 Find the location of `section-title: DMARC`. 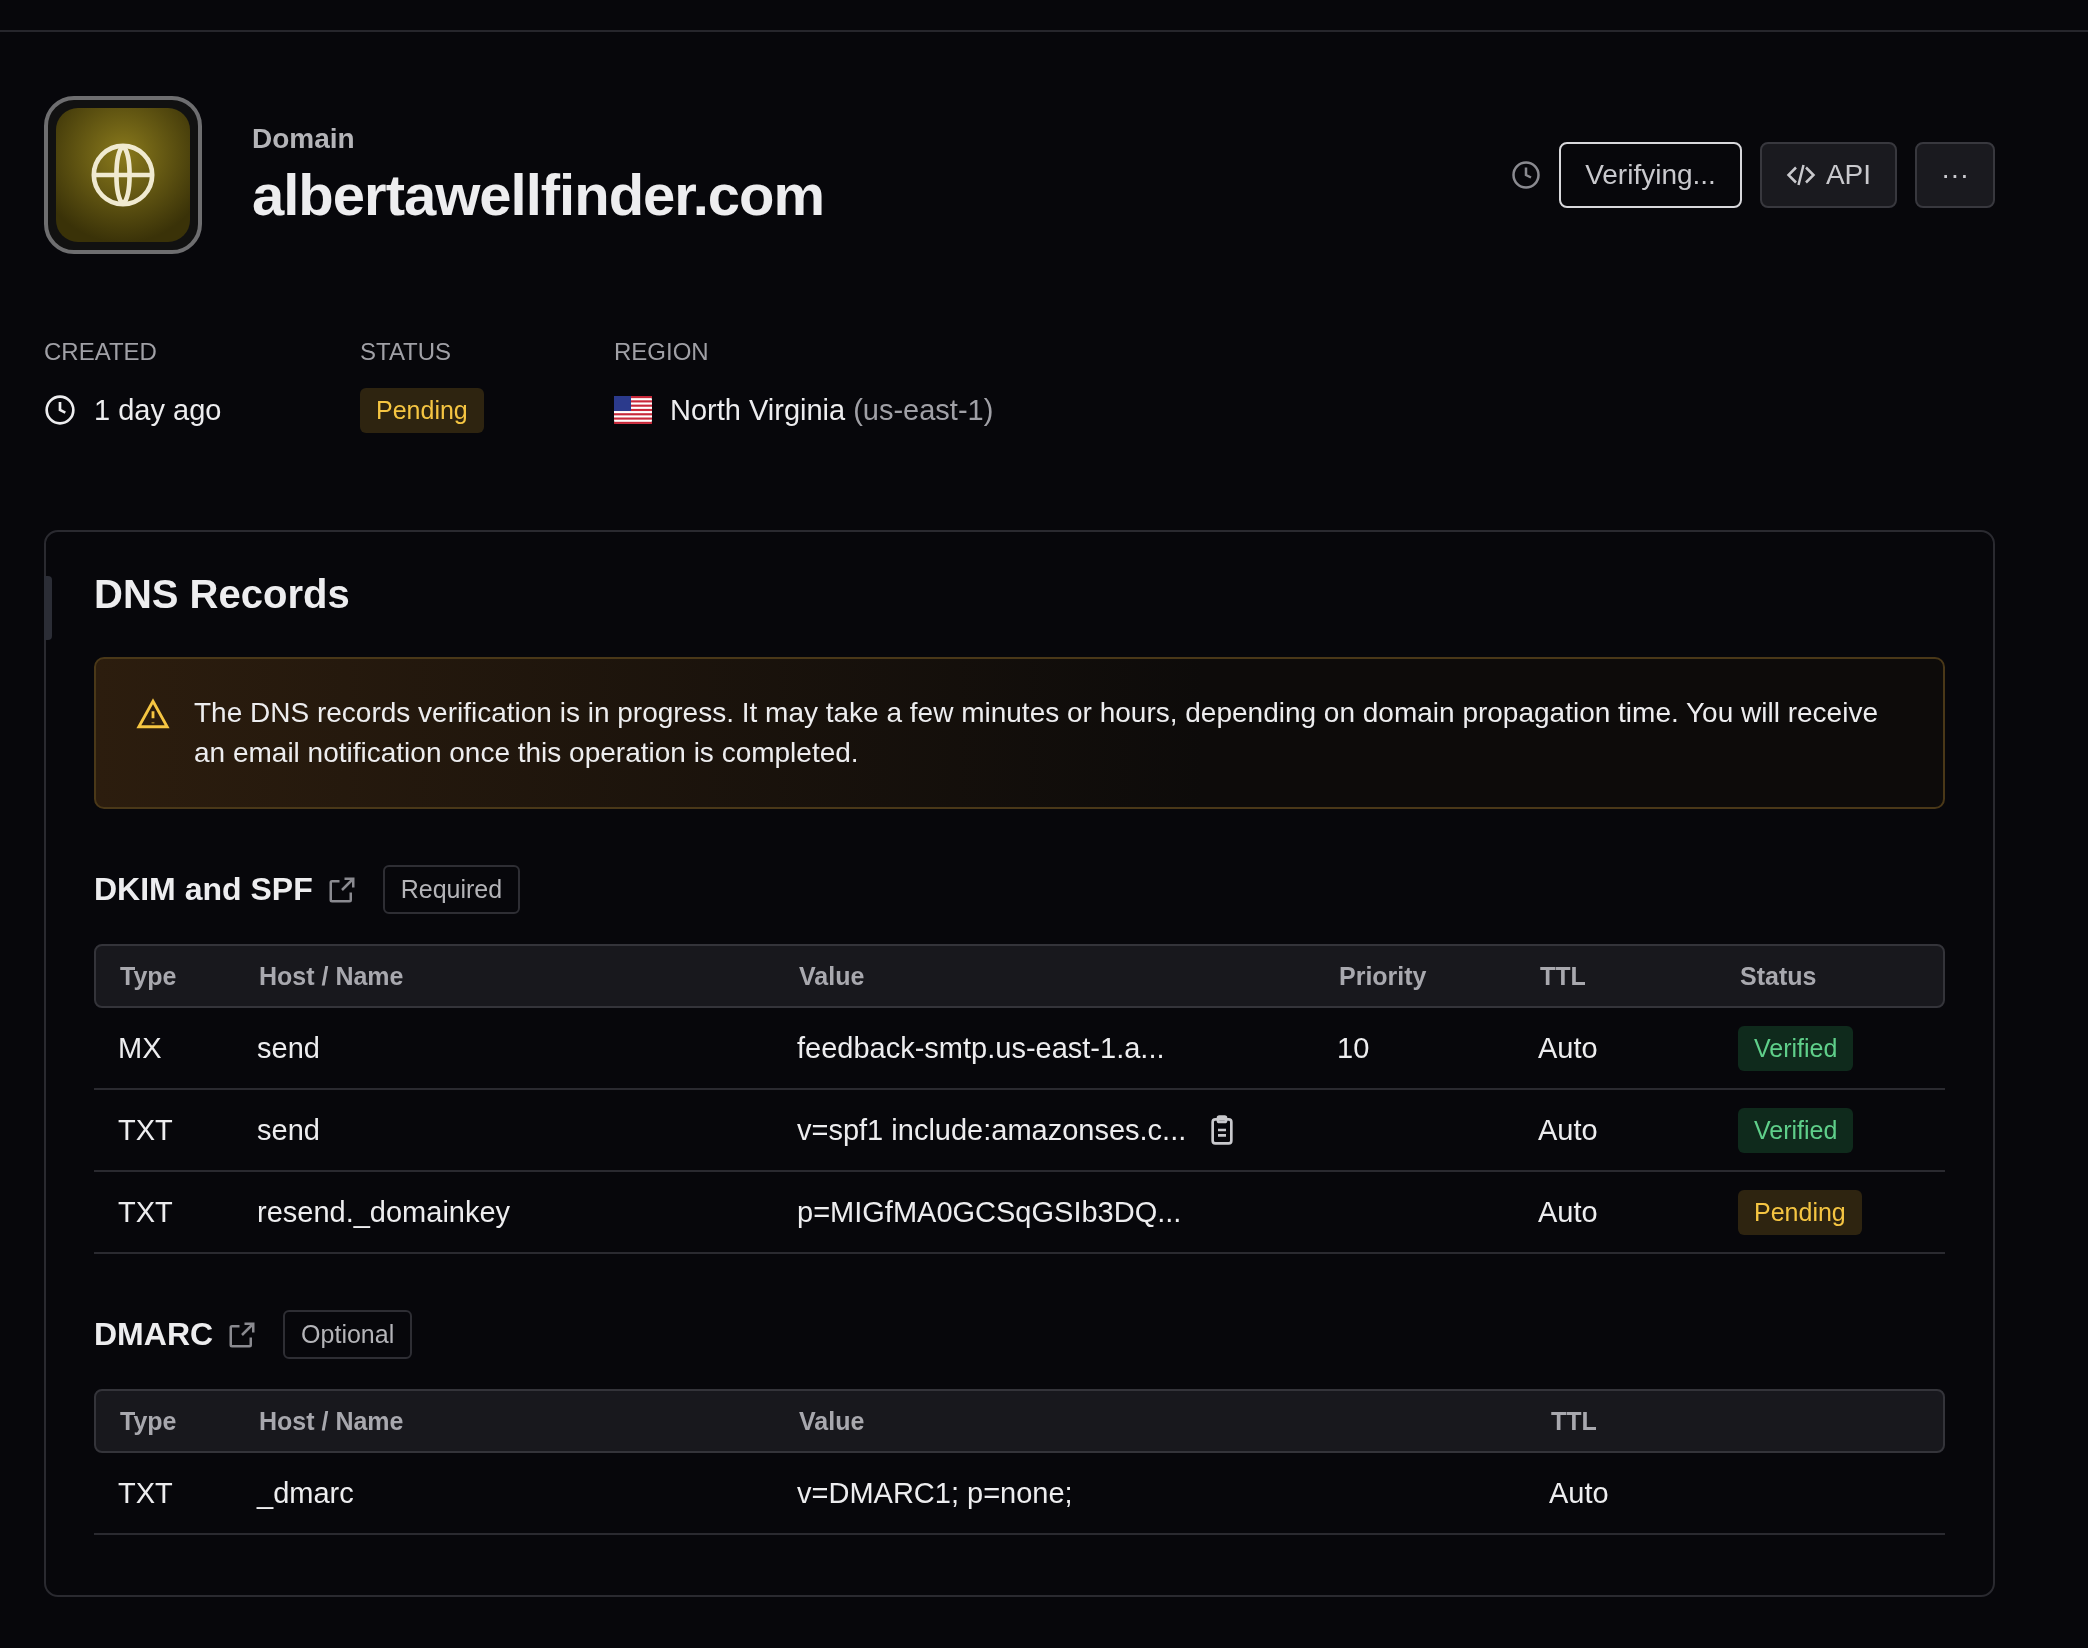

section-title: DMARC is located at coordinates (154, 1334).